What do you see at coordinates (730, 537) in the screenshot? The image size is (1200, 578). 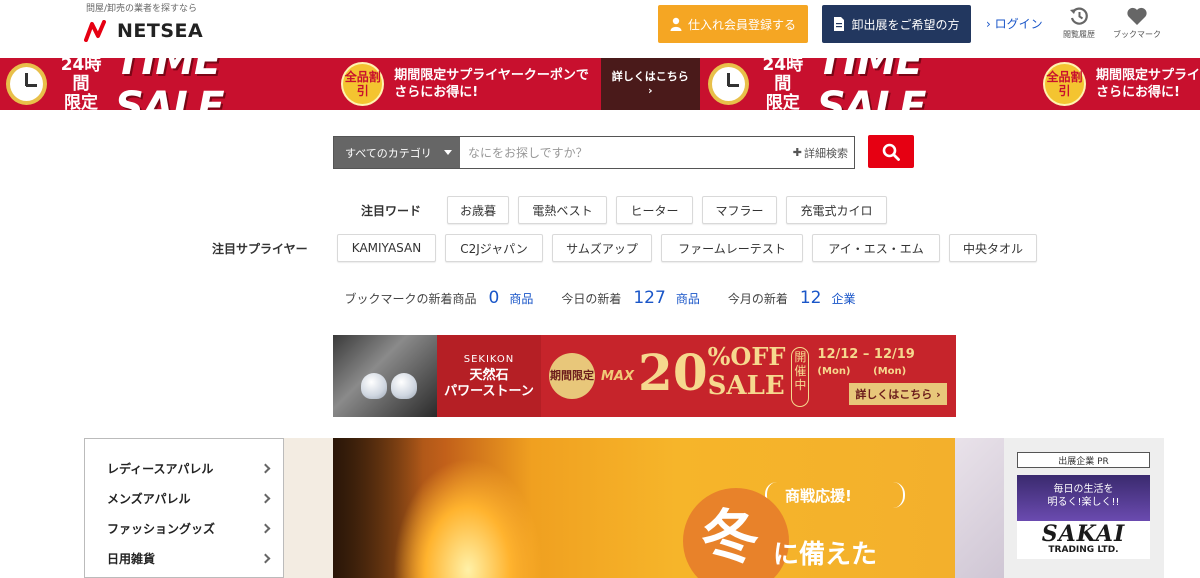 I see `hero-title: 冬` at bounding box center [730, 537].